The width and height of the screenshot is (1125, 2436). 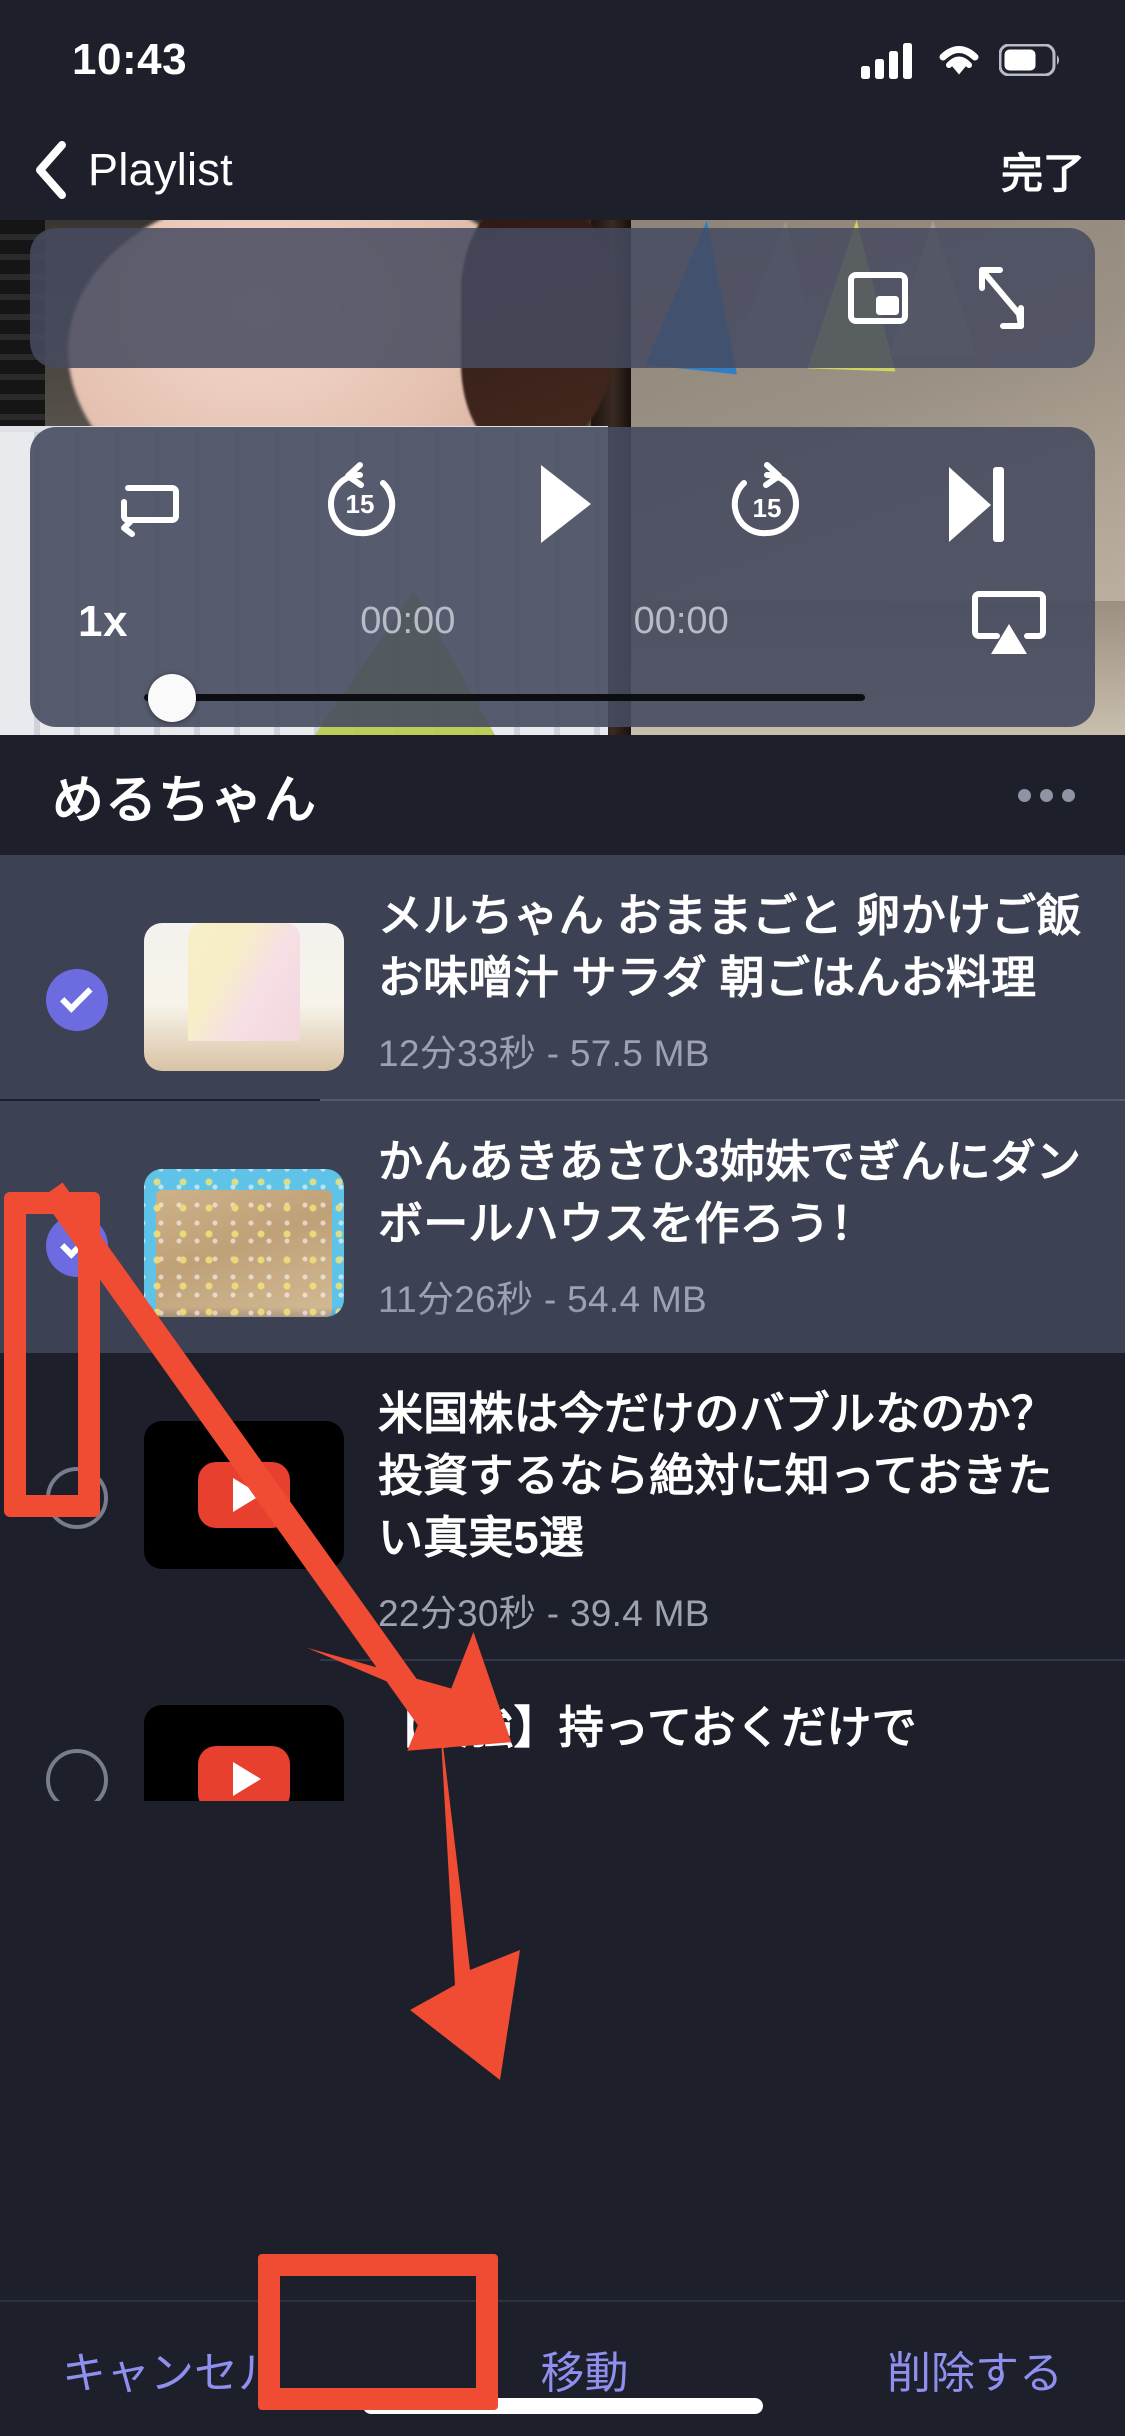 What do you see at coordinates (160, 169) in the screenshot?
I see `back-button-label: Playlist` at bounding box center [160, 169].